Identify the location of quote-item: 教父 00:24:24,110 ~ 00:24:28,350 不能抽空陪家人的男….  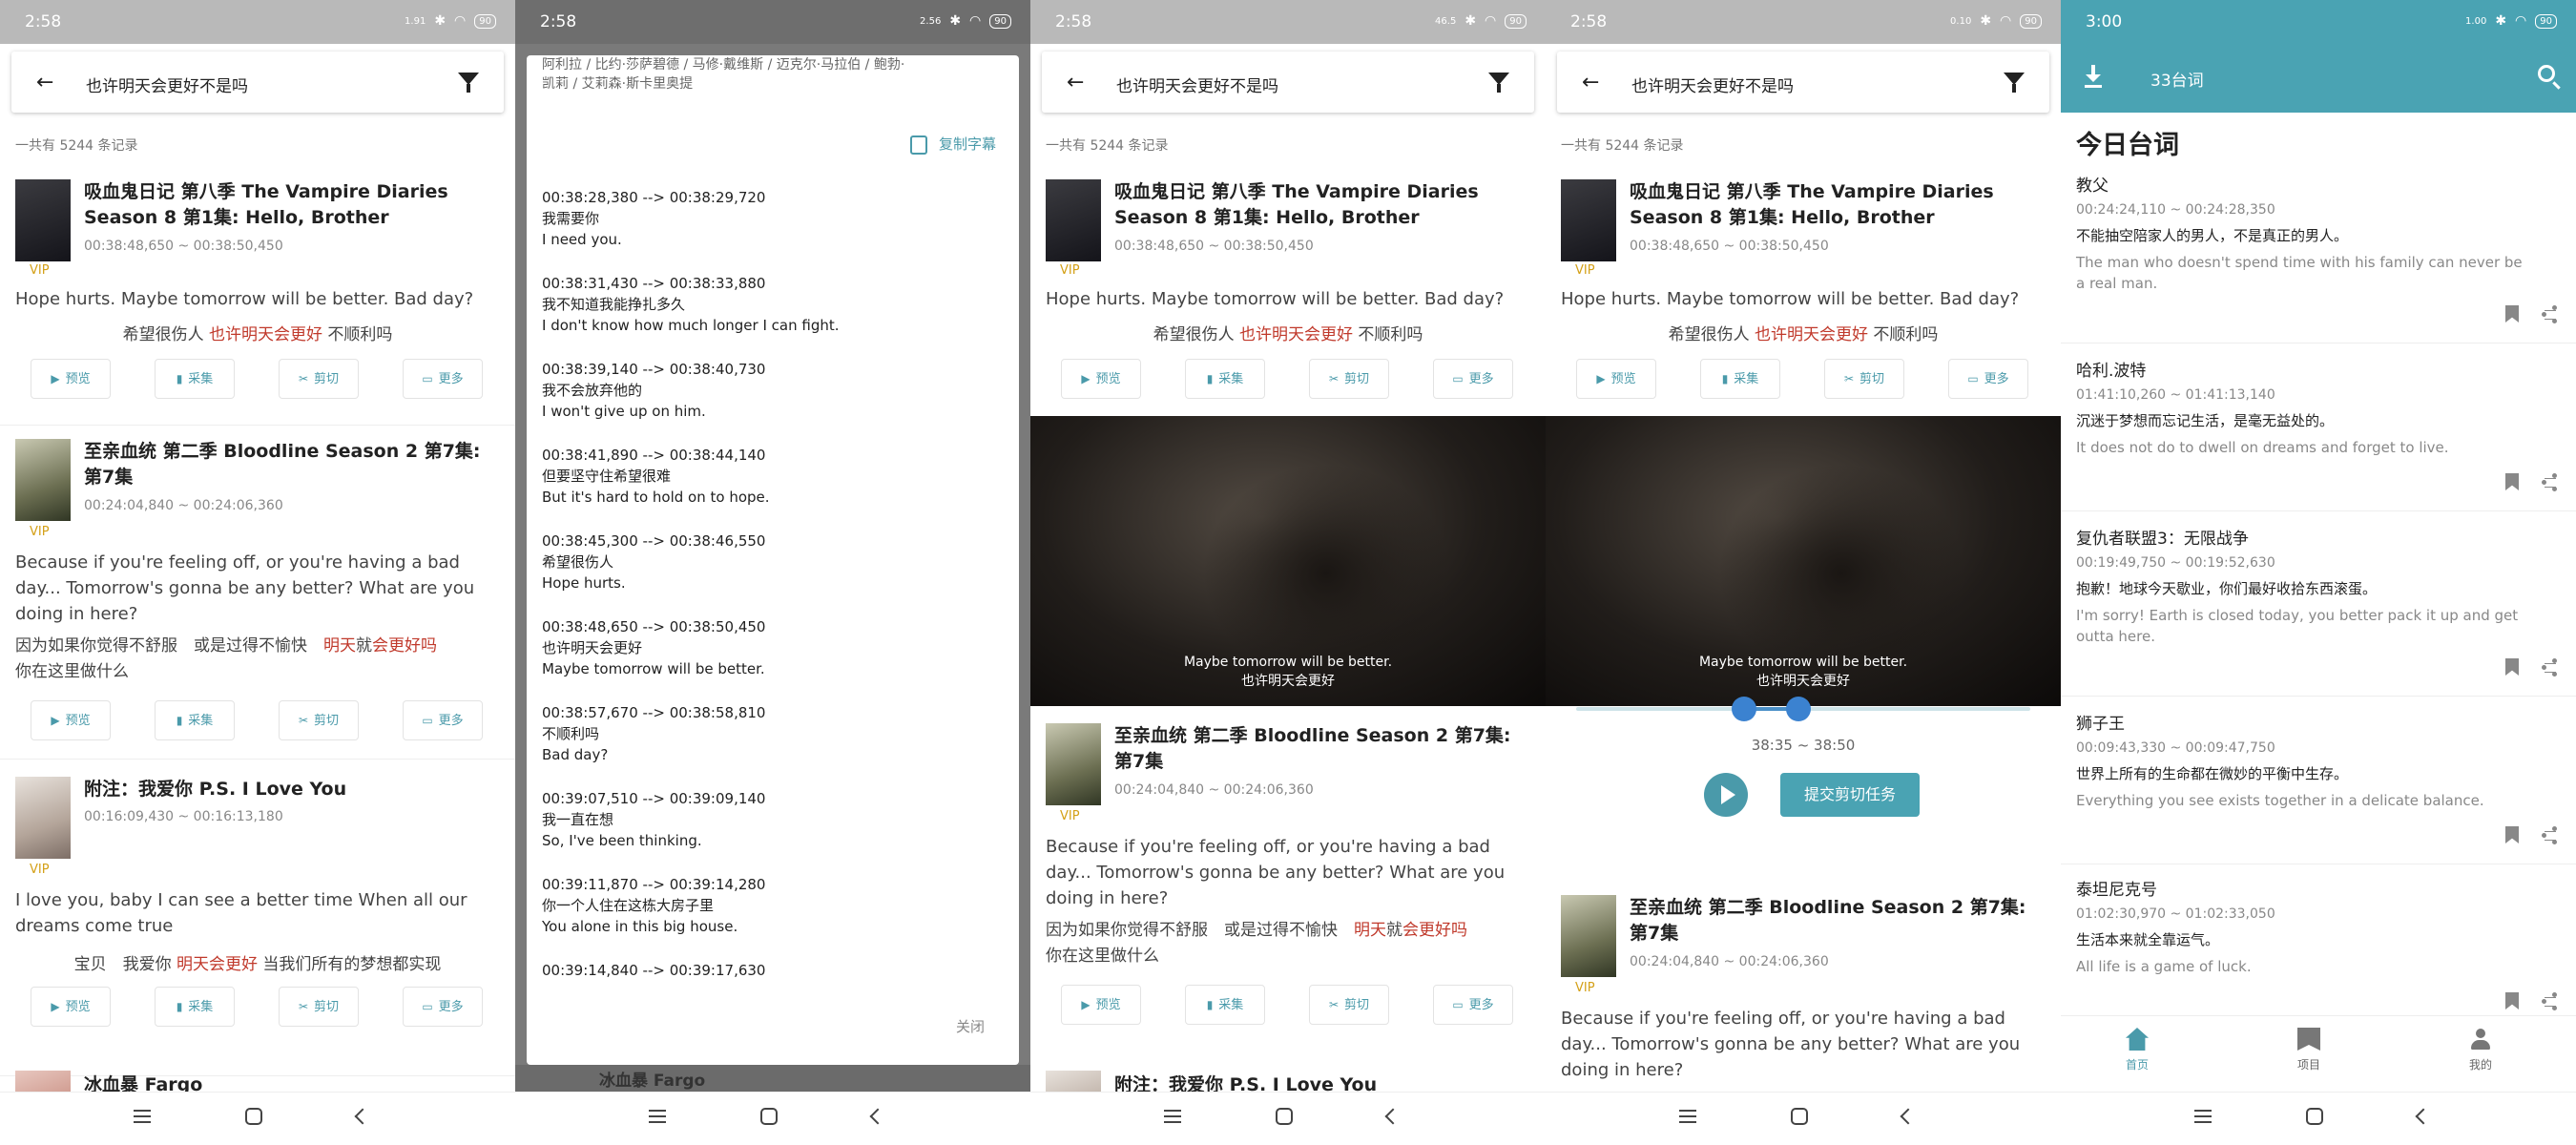
(2318, 258).